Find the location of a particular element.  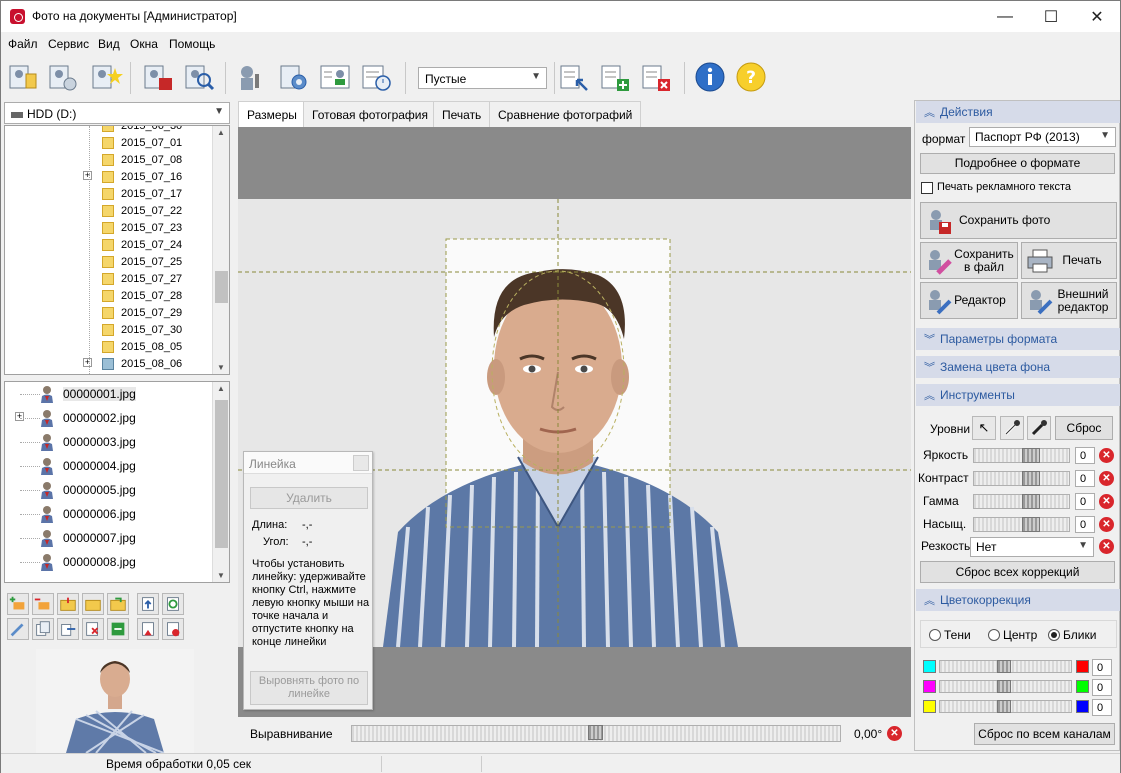

photo-search-icon is located at coordinates (199, 77).